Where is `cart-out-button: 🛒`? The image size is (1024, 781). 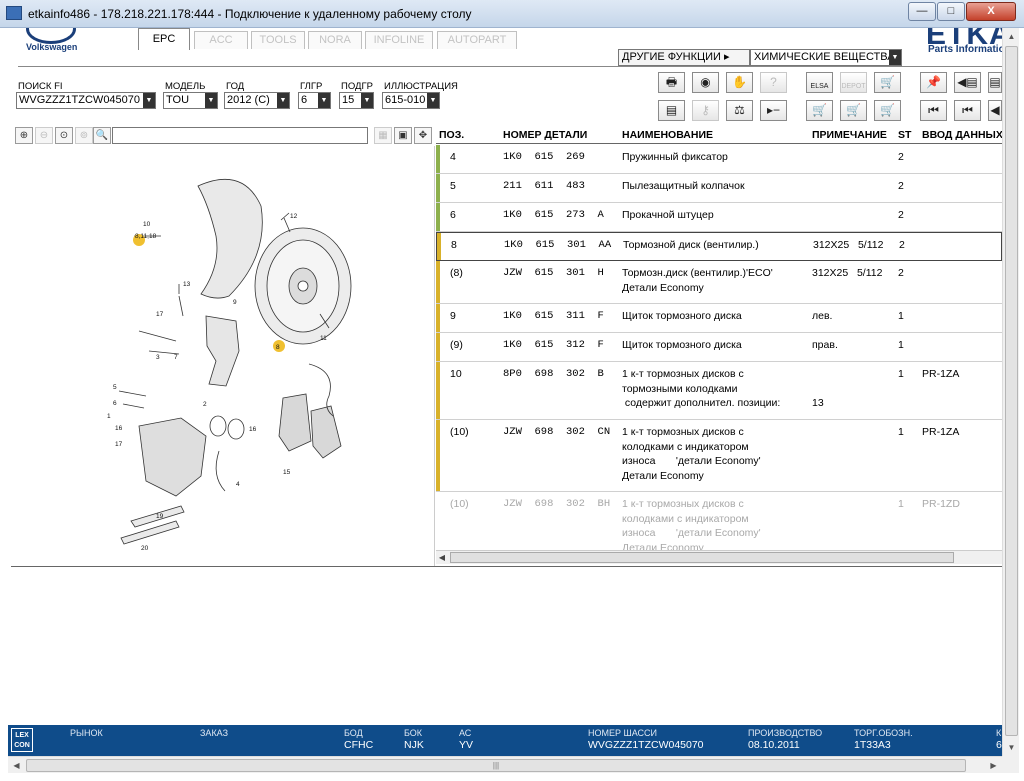 cart-out-button: 🛒 is located at coordinates (853, 110).